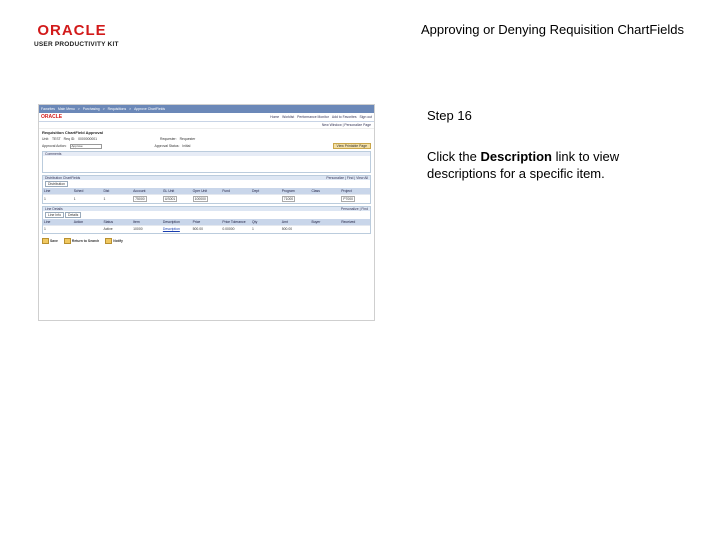 This screenshot has width=720, height=540. Describe the element at coordinates (206, 241) in the screenshot. I see `footer-buttons: Save Return to Search Notify` at that location.